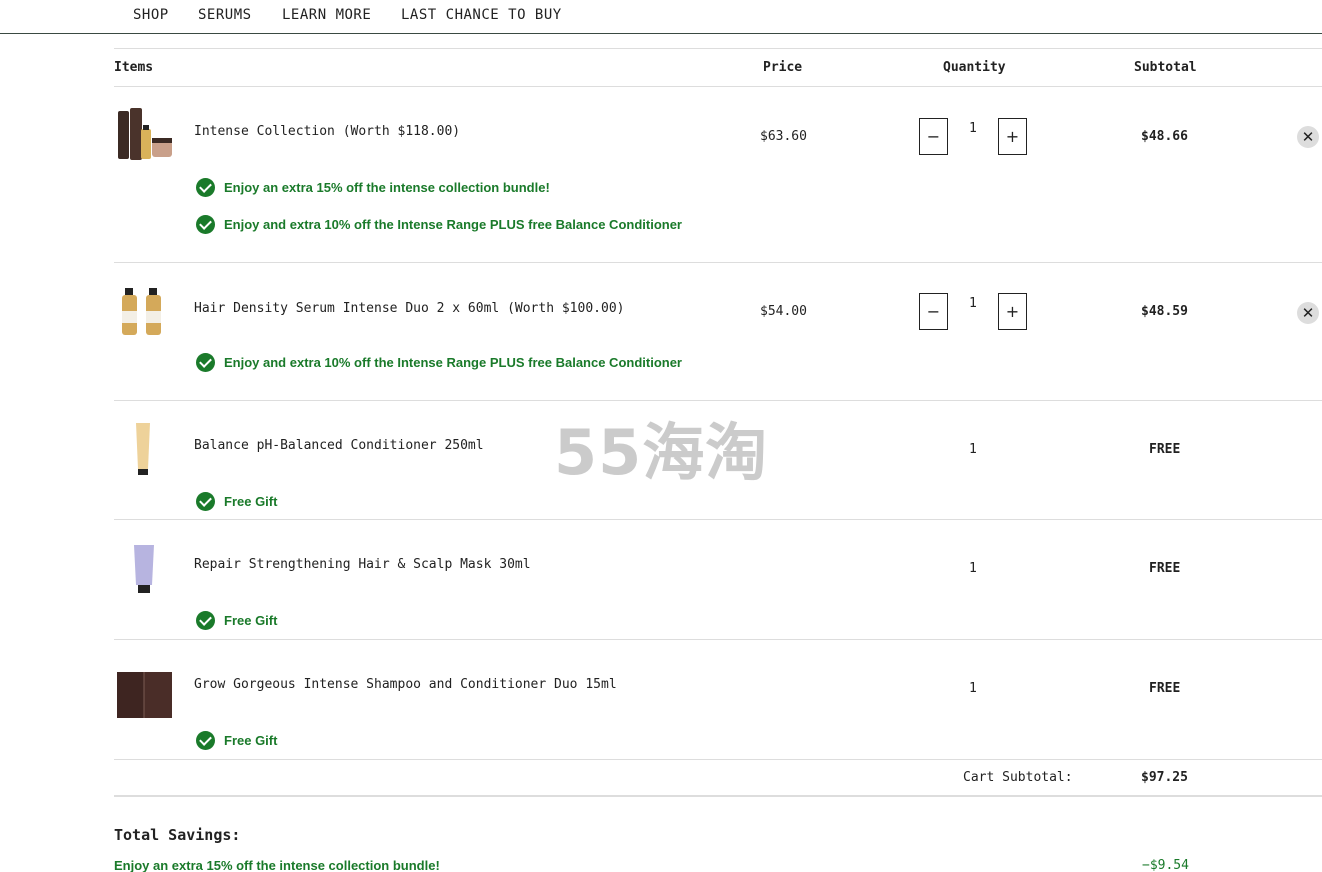  What do you see at coordinates (141, 311) in the screenshot?
I see `product-image-density-serum-duo` at bounding box center [141, 311].